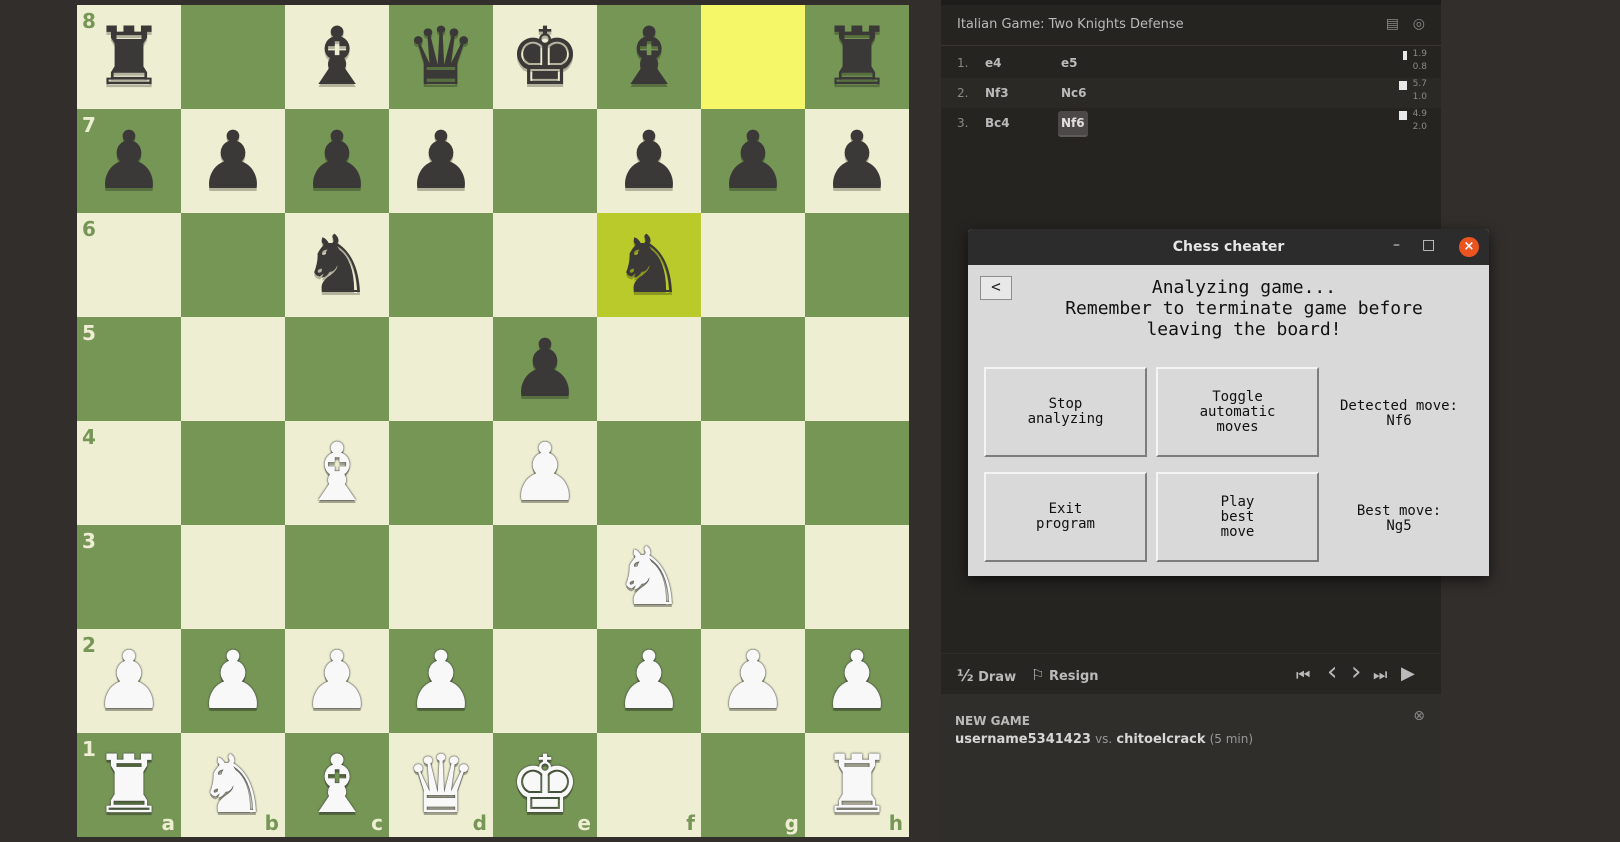 This screenshot has width=1620, height=842. Describe the element at coordinates (1228, 247) in the screenshot. I see `title-bar: Chess cheater – □ ×` at that location.